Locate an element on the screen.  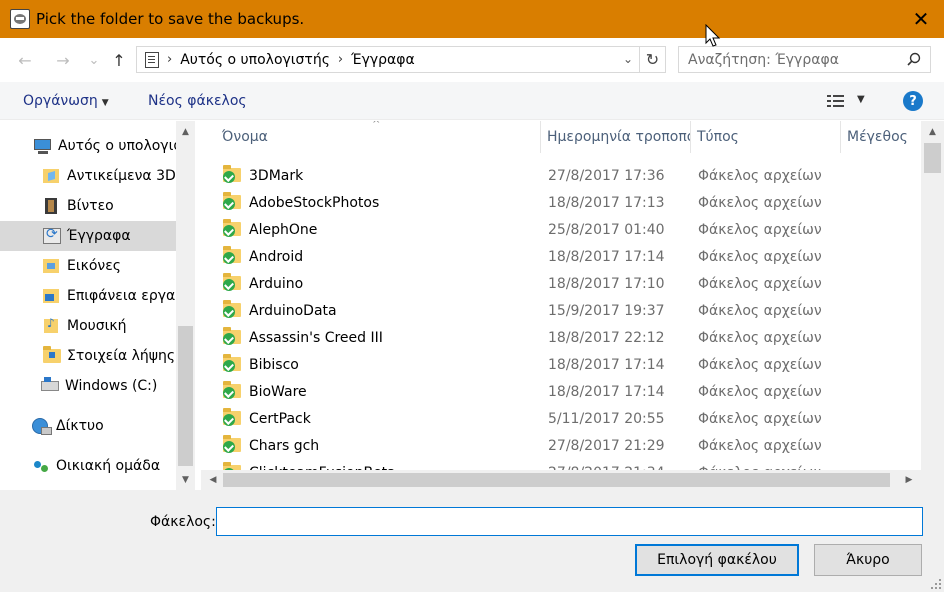
breadcrumb-this-pc: Αυτός ο υπολογιστής is located at coordinates (255, 60).